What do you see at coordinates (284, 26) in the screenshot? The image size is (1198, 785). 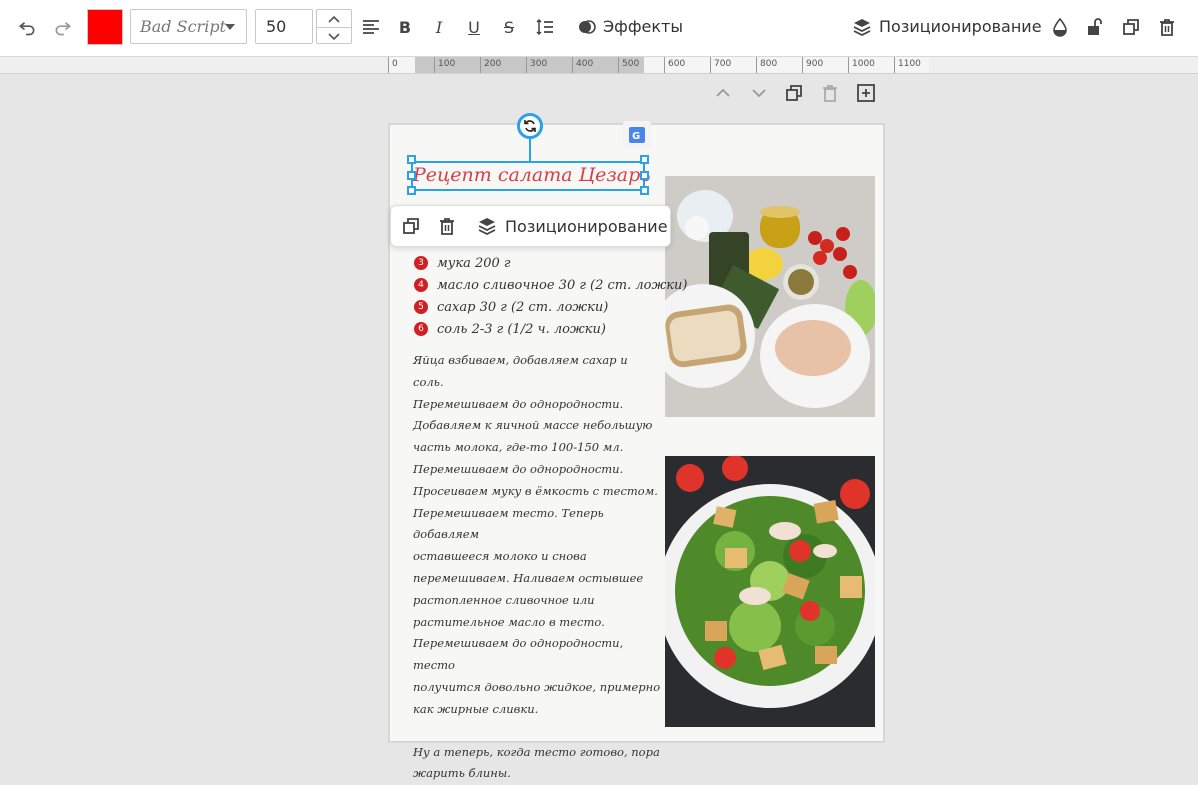 I see `font-size-input: 50` at bounding box center [284, 26].